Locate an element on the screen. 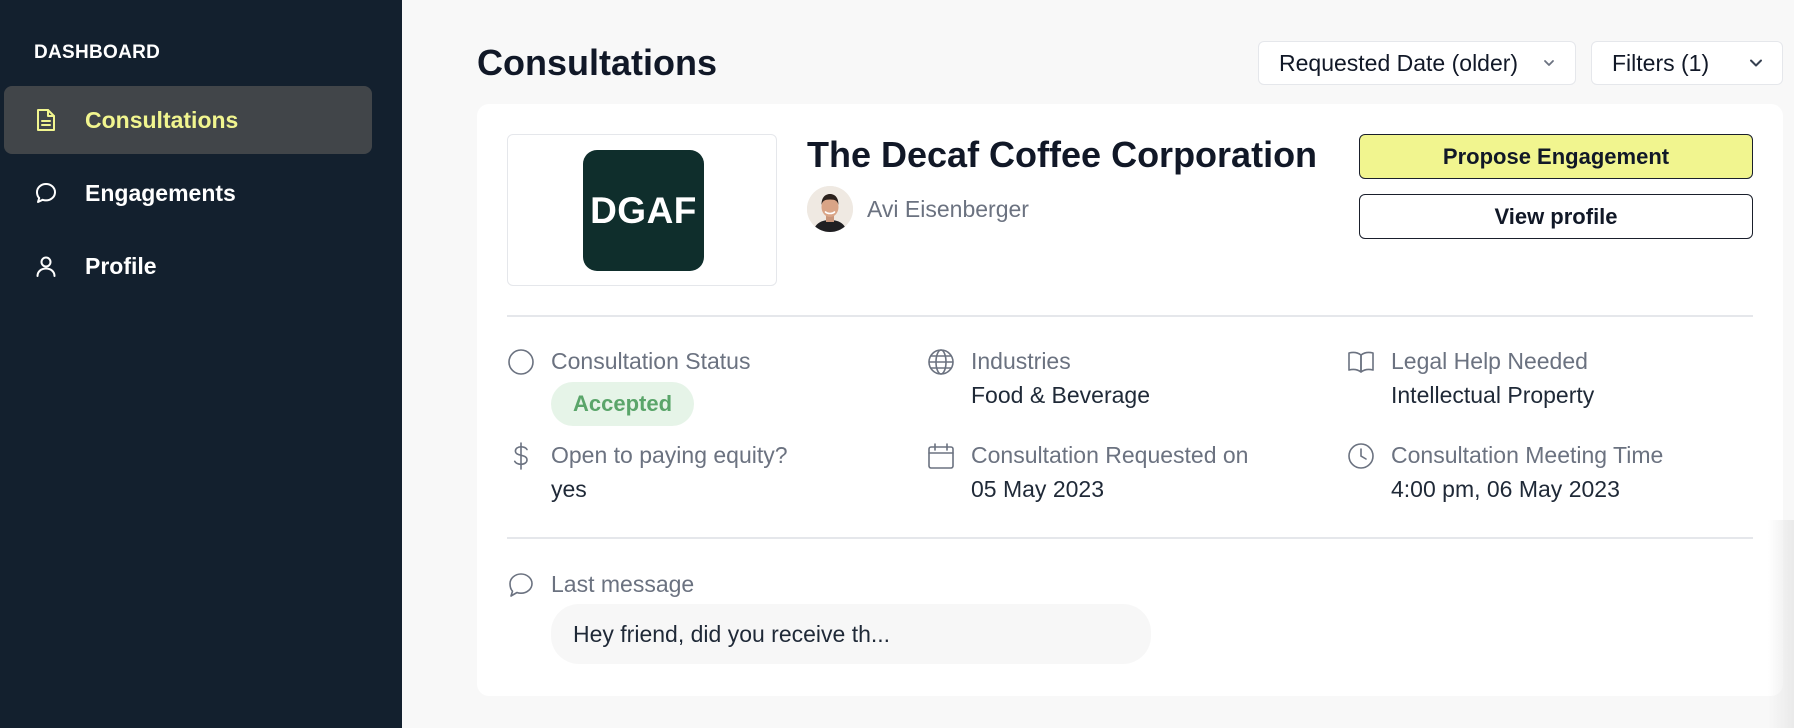 The width and height of the screenshot is (1794, 728). field-label: Industries is located at coordinates (1021, 361).